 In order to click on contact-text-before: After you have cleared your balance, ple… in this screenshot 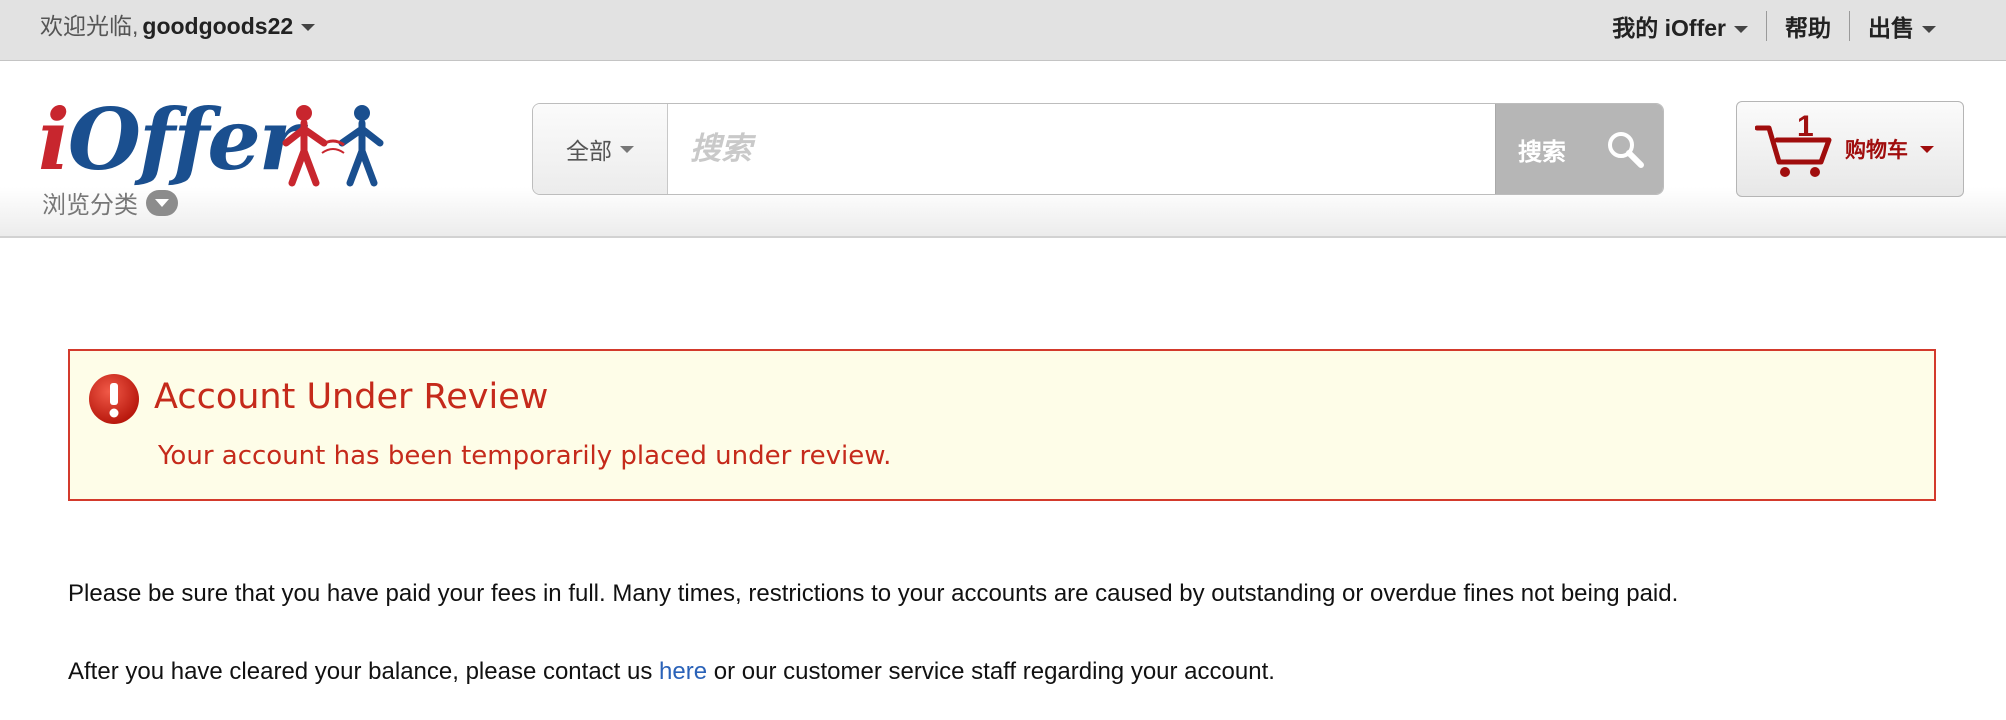, I will do `click(364, 671)`.